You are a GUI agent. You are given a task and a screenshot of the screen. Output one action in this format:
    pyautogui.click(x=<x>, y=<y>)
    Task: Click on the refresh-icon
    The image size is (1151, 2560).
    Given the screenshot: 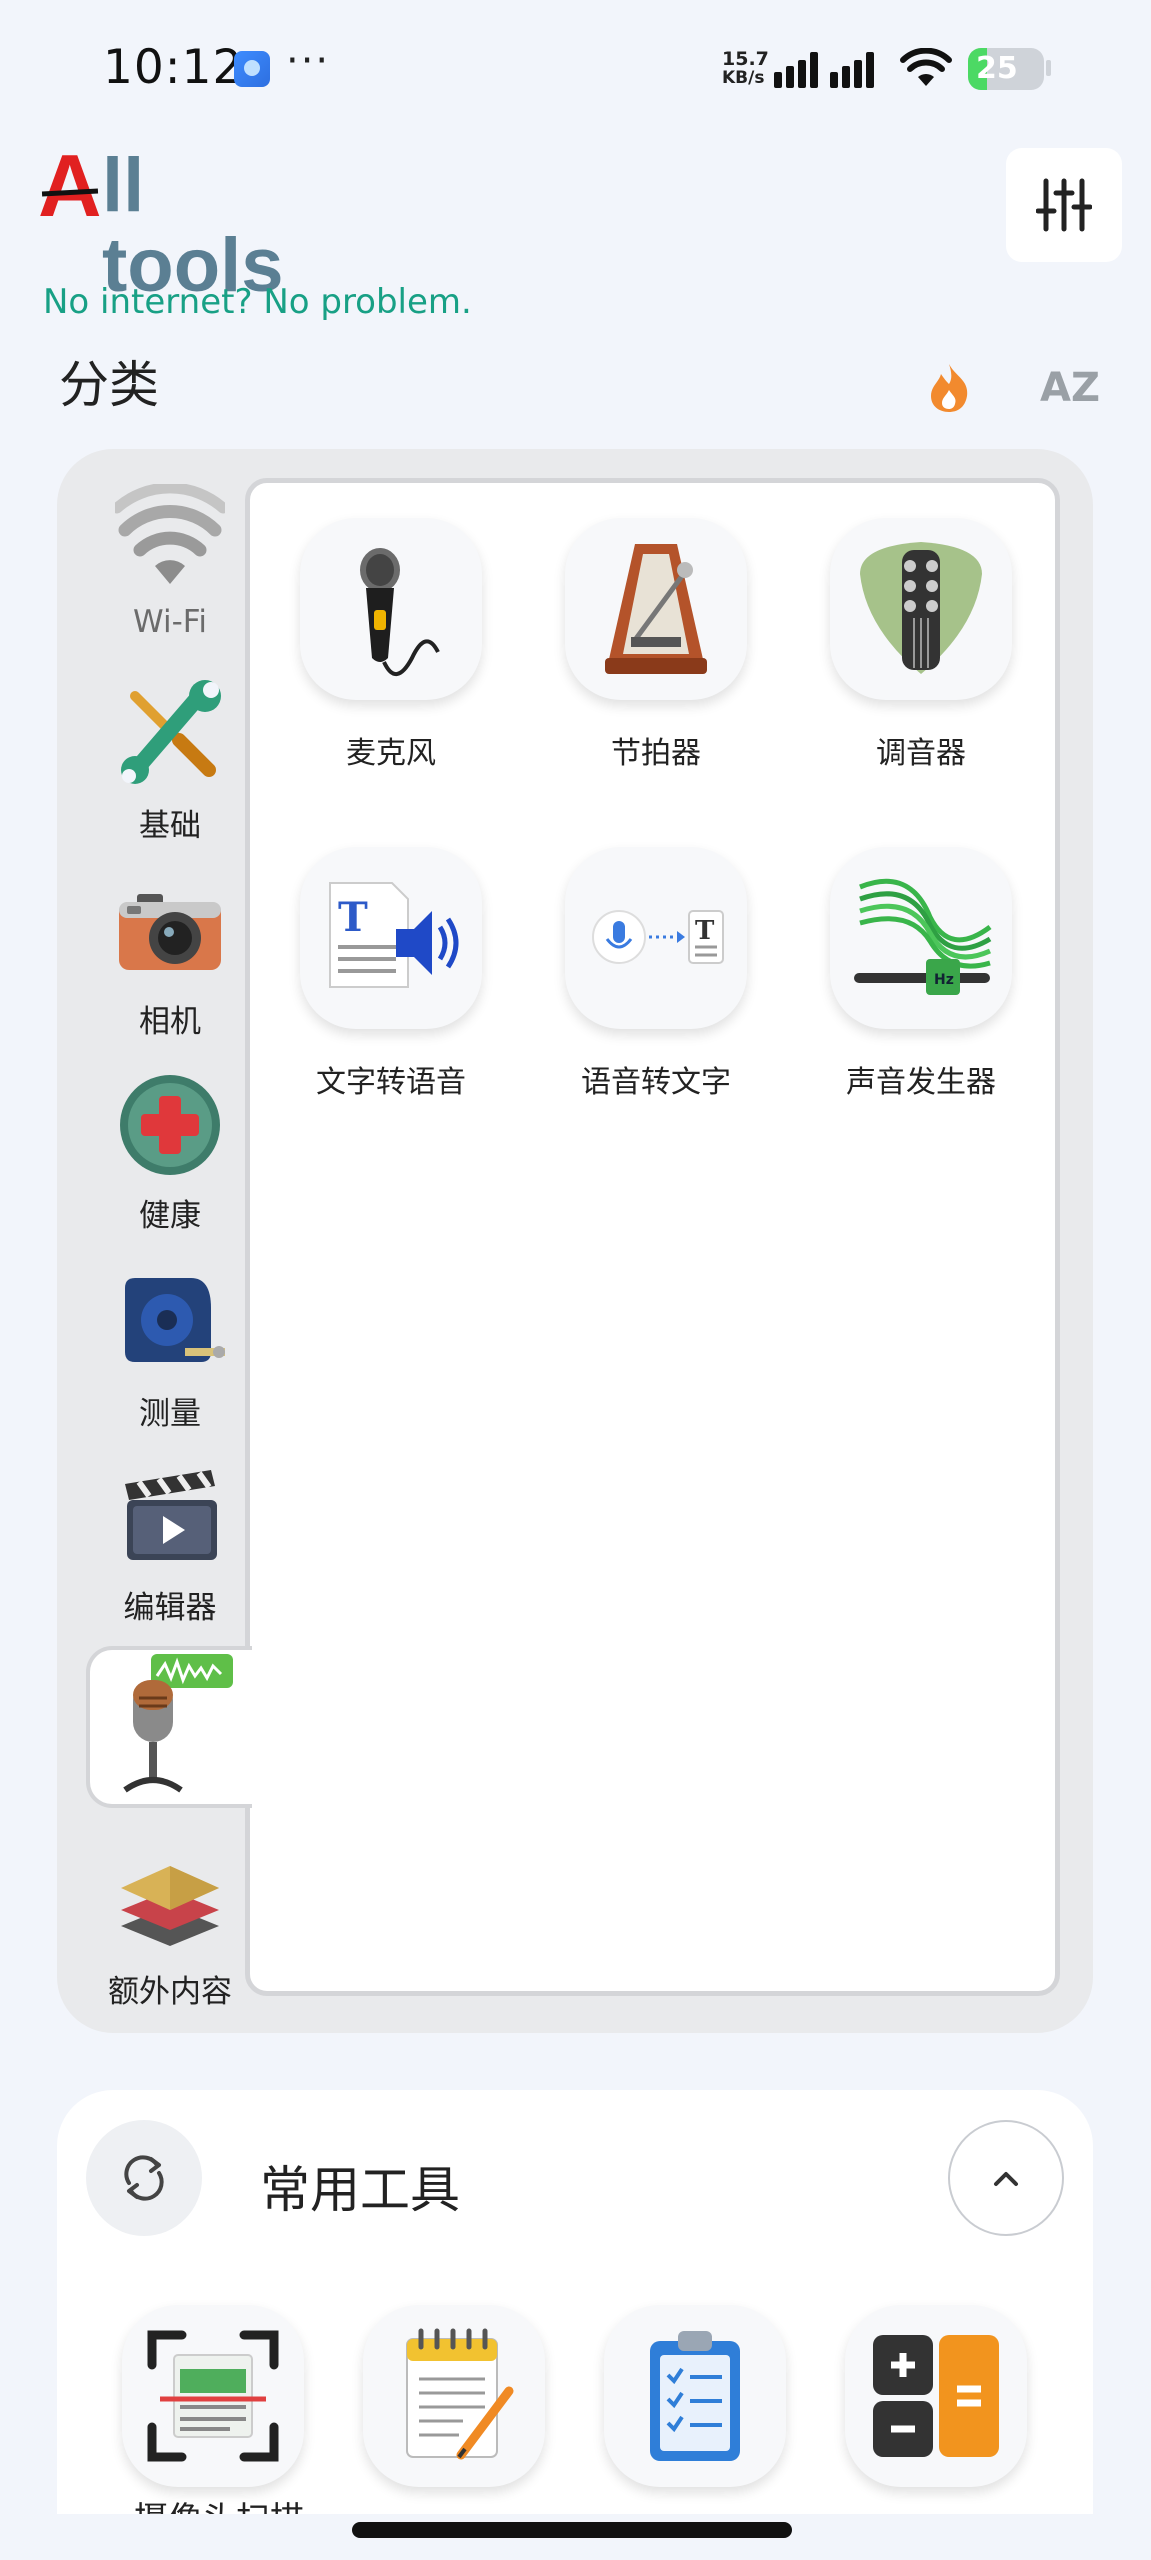 What is the action you would take?
    pyautogui.click(x=144, y=2178)
    